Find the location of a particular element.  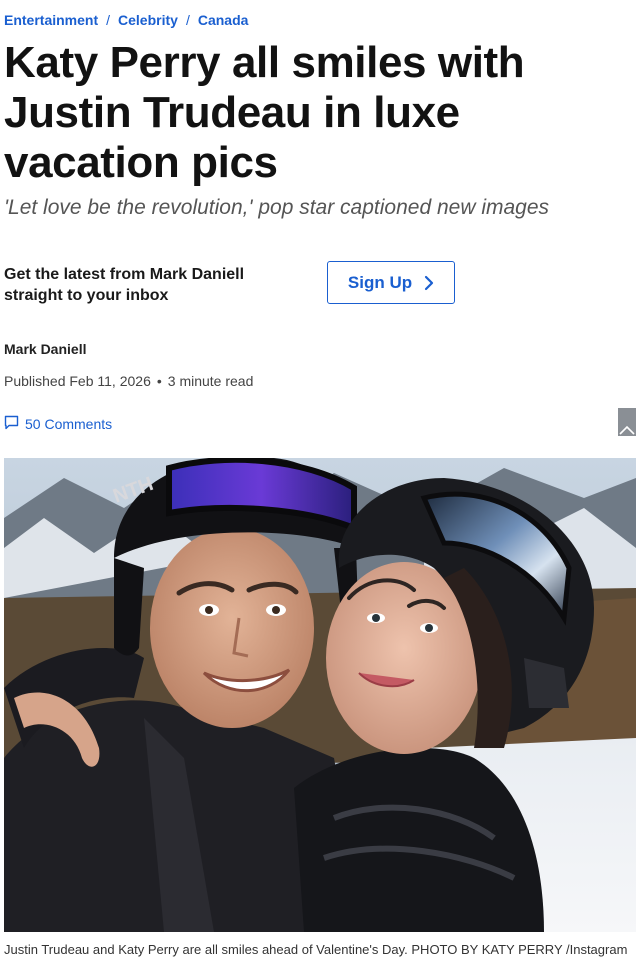

sign-up-label: Sign Up is located at coordinates (380, 282).